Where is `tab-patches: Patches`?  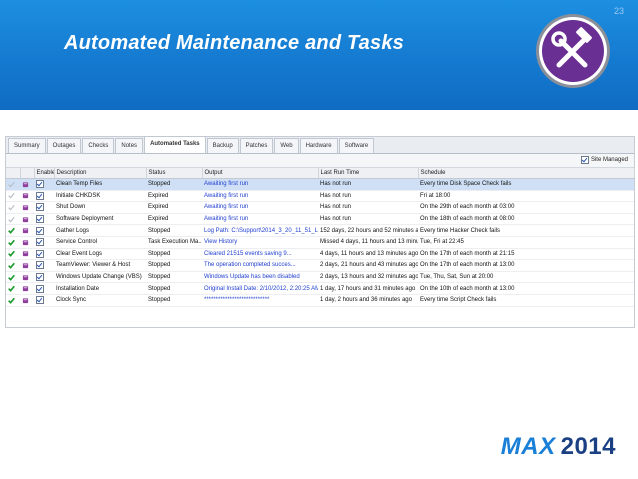 tab-patches: Patches is located at coordinates (256, 145).